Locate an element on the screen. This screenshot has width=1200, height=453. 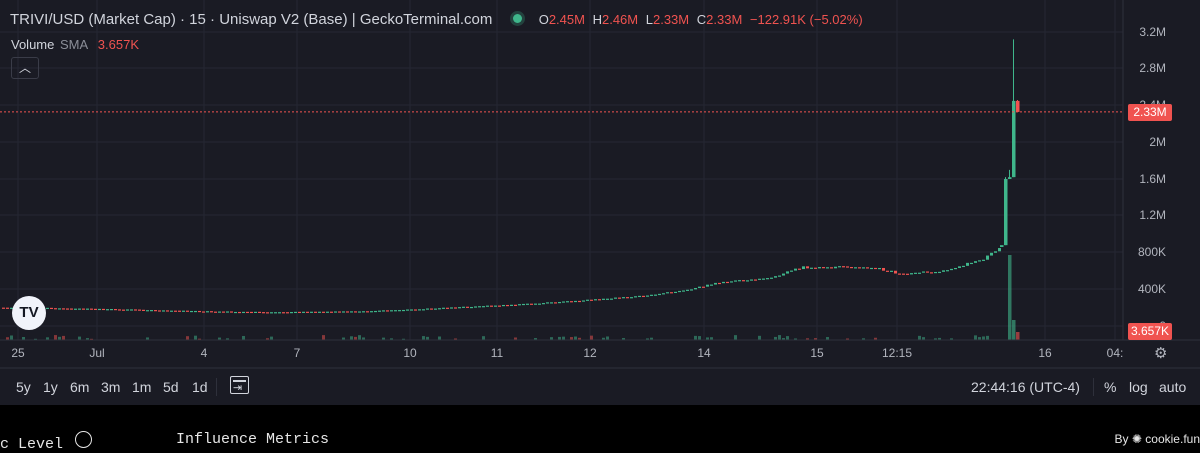
info-icon is located at coordinates (84, 439).